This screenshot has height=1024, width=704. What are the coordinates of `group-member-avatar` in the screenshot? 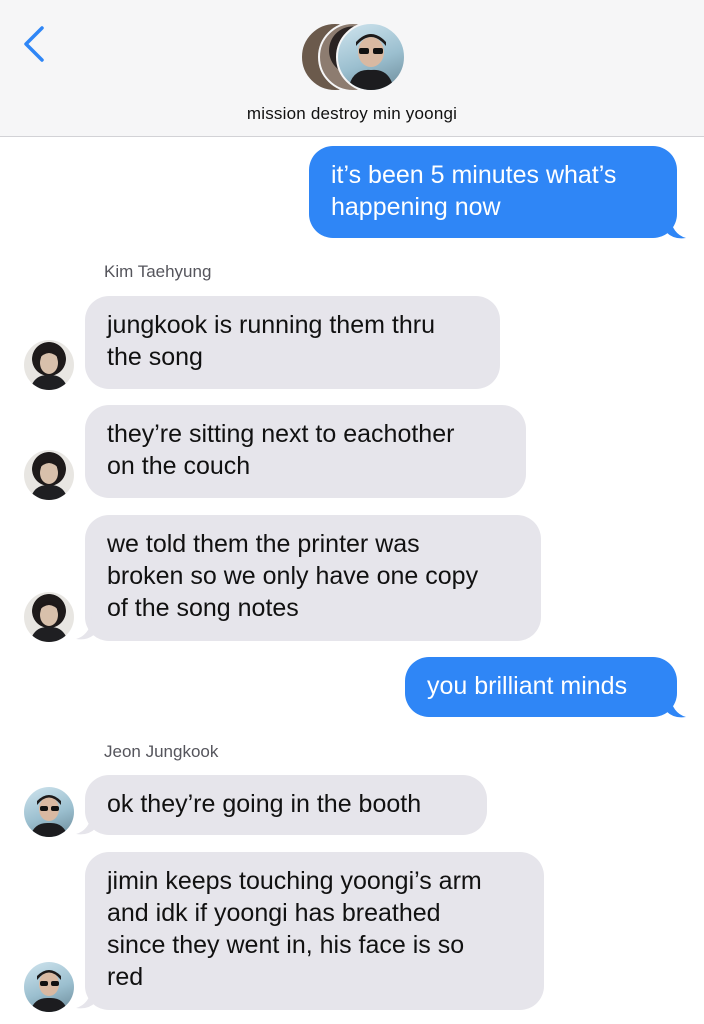 It's located at (371, 57).